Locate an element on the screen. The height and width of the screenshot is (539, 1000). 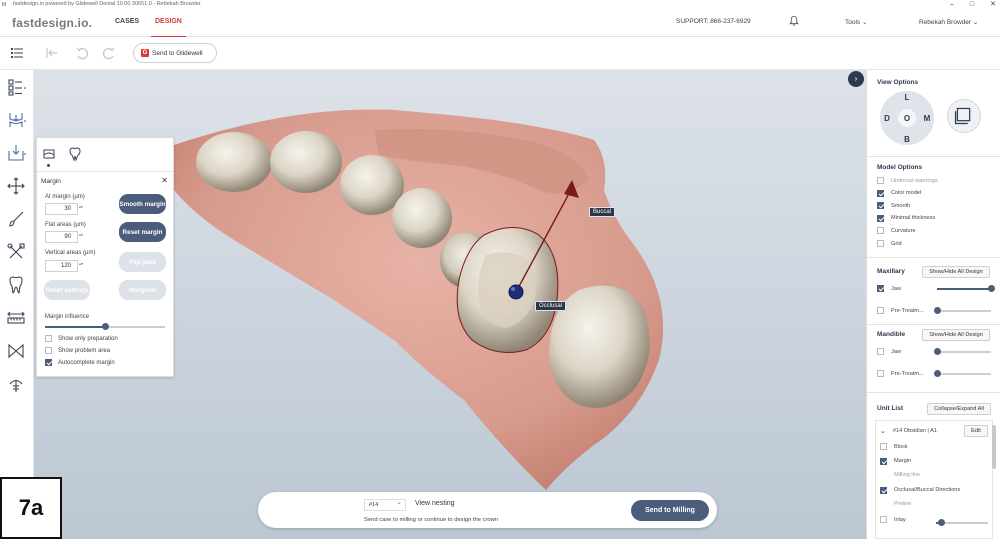
figure-badge: 7a is located at coordinates (31, 508).